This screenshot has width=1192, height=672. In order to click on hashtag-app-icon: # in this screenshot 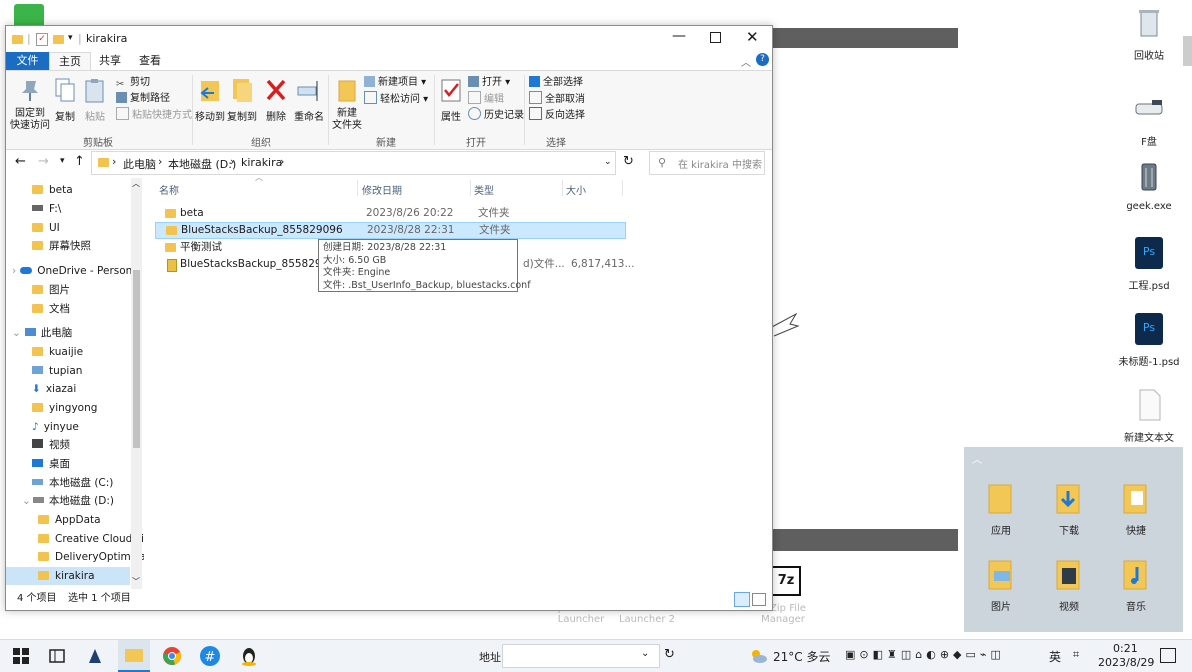, I will do `click(210, 656)`.